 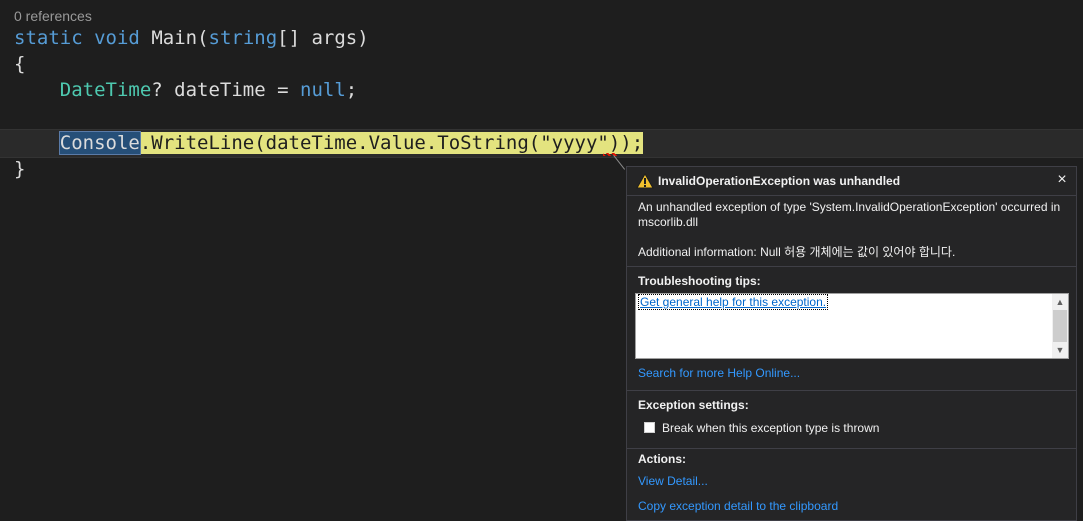 I want to click on method-name: Main(, so click(x=180, y=38).